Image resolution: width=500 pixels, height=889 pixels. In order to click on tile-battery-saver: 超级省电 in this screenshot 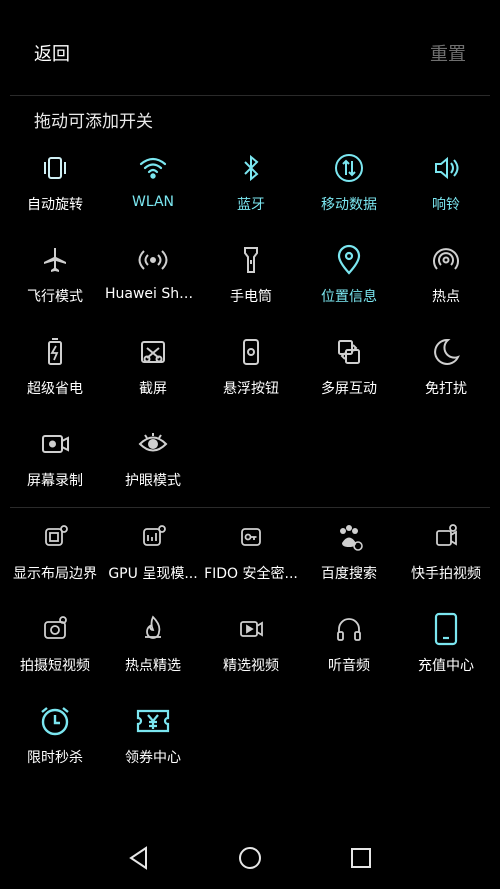, I will do `click(55, 374)`.